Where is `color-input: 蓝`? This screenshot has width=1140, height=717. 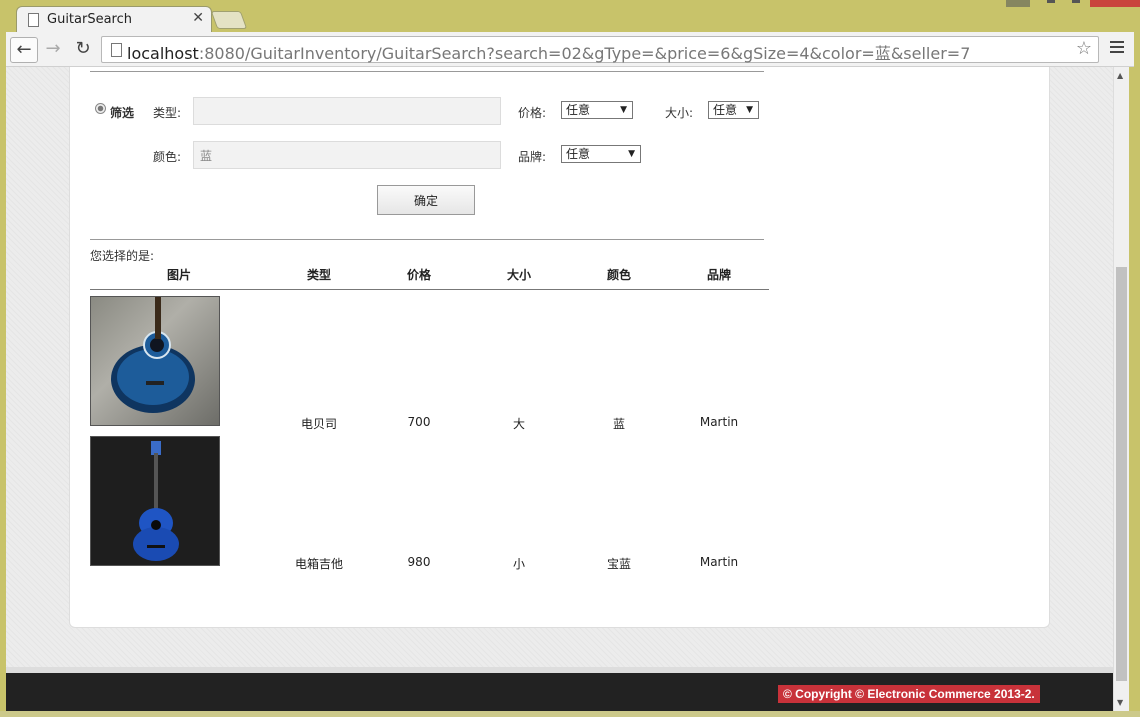 color-input: 蓝 is located at coordinates (347, 155).